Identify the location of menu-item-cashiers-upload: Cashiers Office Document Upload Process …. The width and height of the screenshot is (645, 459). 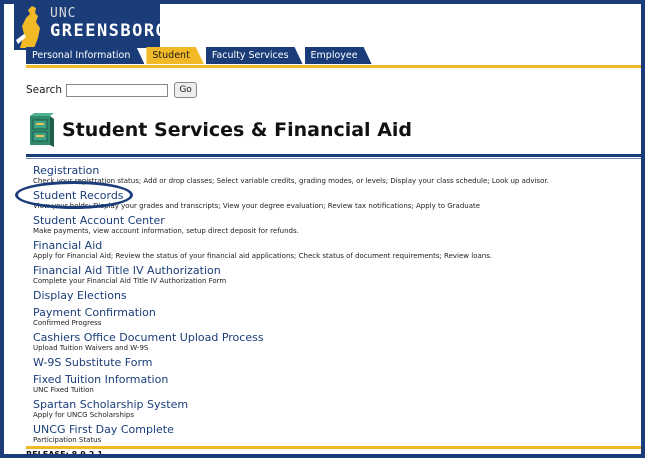
(333, 342).